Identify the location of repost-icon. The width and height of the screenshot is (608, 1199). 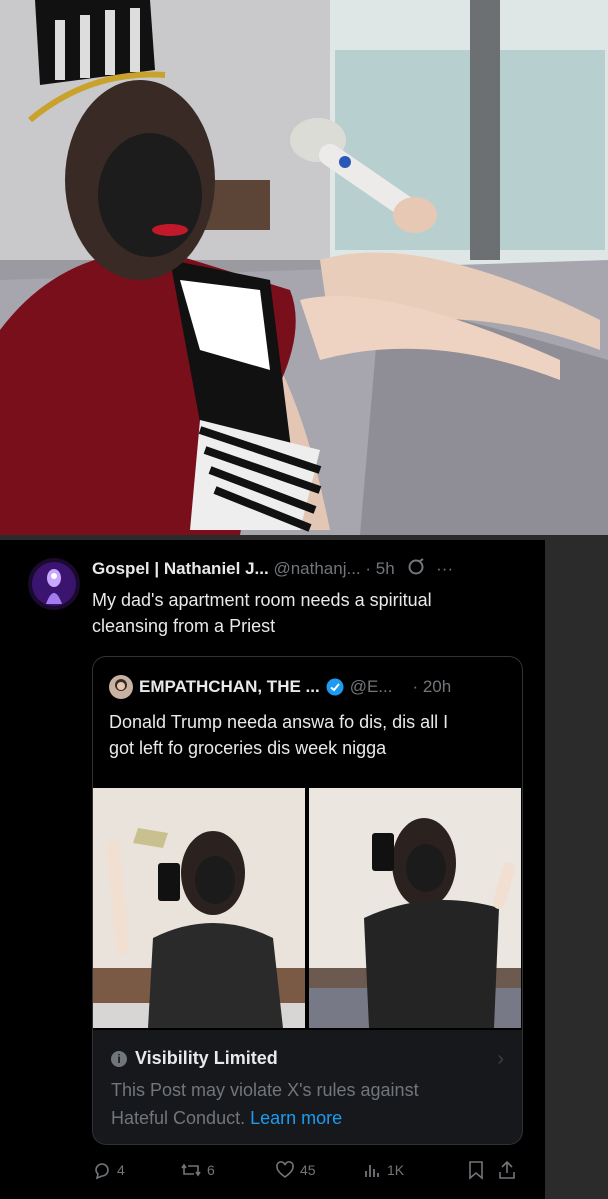
(191, 1170).